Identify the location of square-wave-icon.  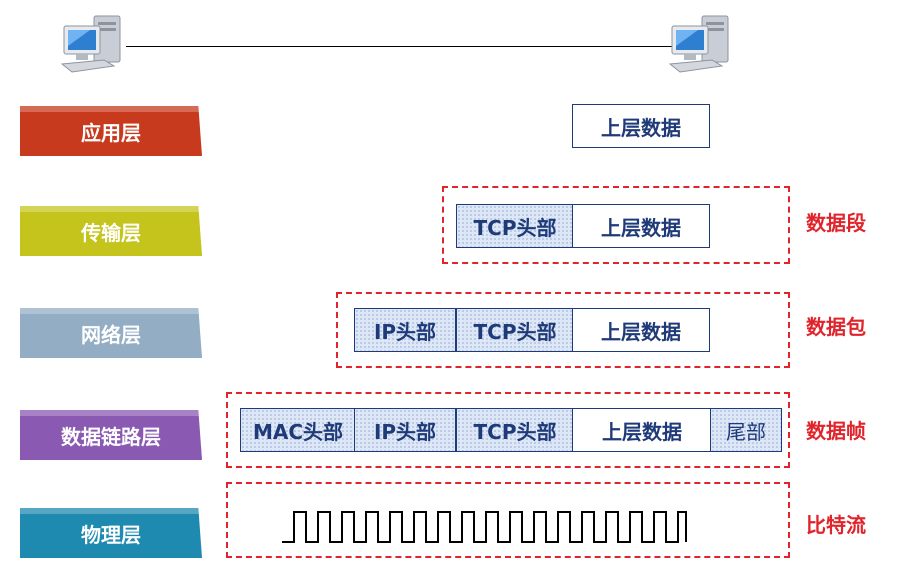
(487, 530).